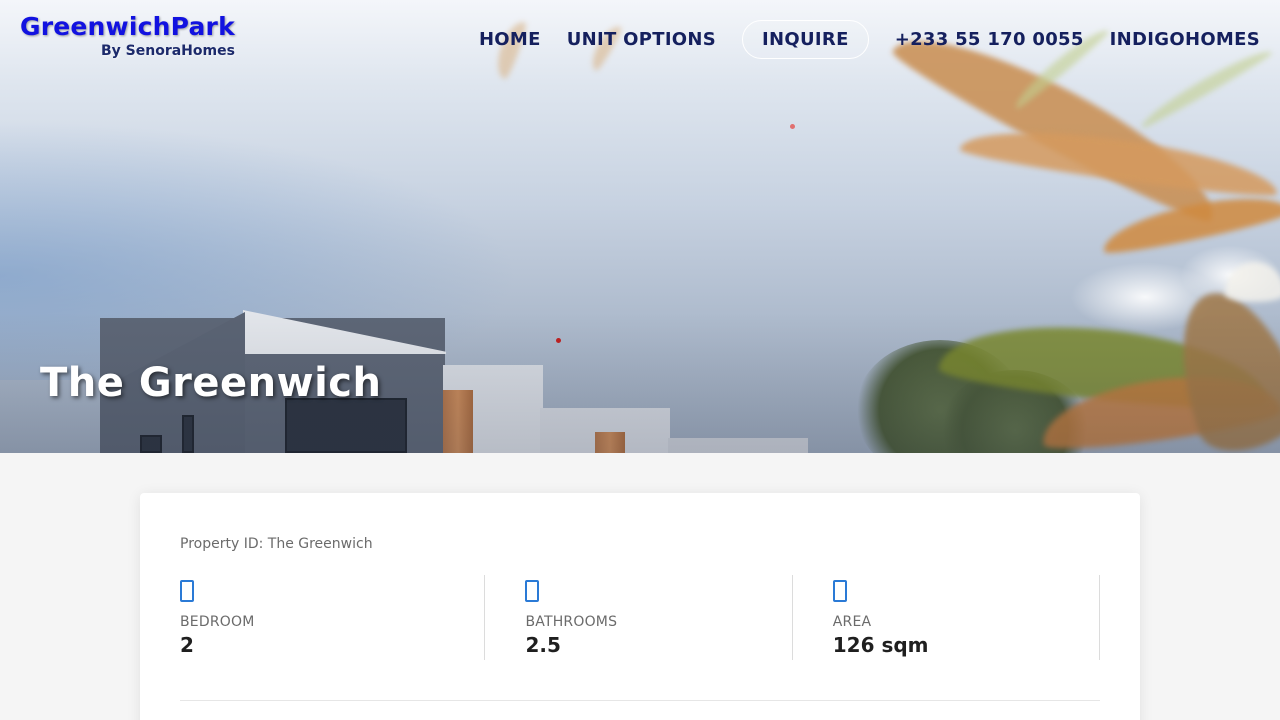 This screenshot has height=720, width=1280. What do you see at coordinates (510, 39) in the screenshot?
I see `nav-home: HOME` at bounding box center [510, 39].